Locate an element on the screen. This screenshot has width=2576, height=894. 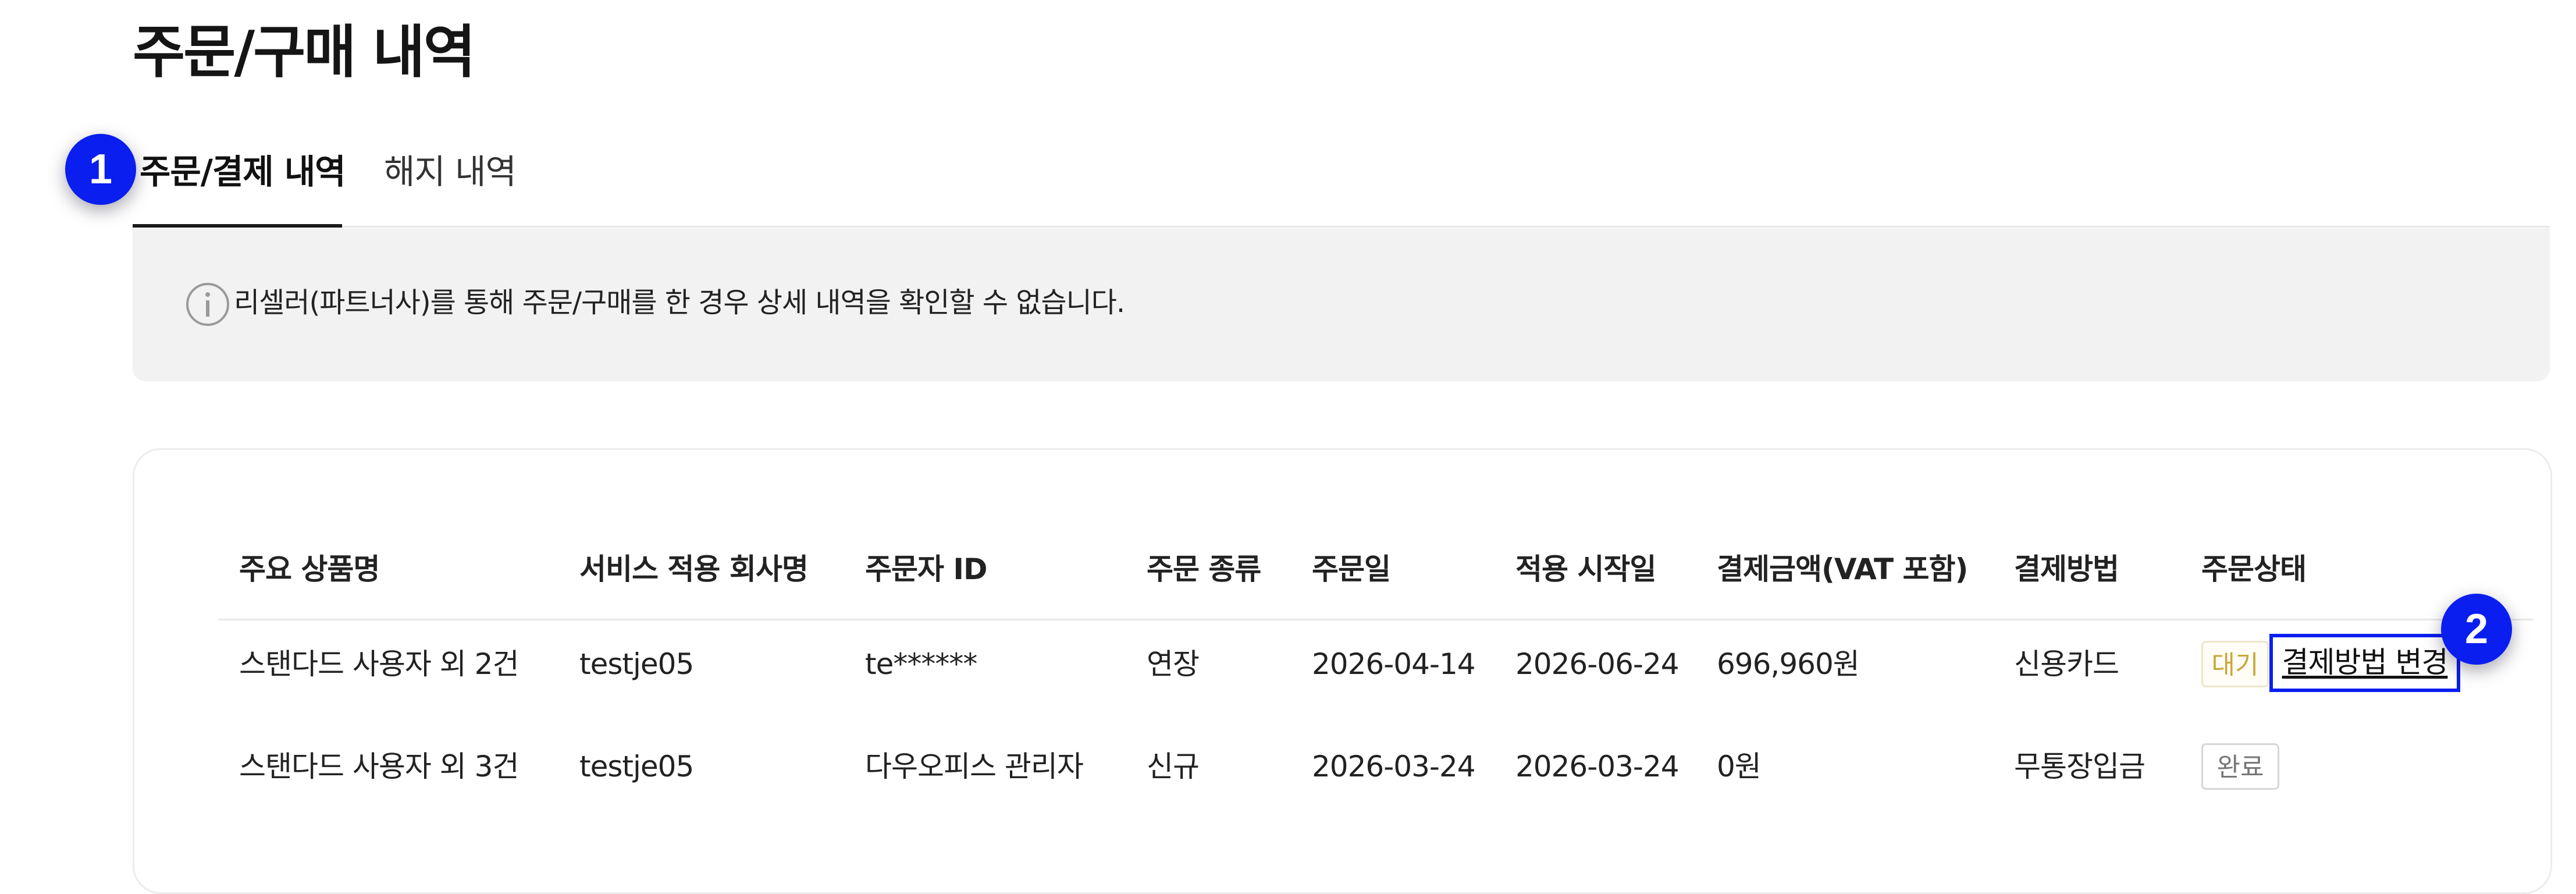
header-orderer-id: 주문자 ID is located at coordinates (926, 569).